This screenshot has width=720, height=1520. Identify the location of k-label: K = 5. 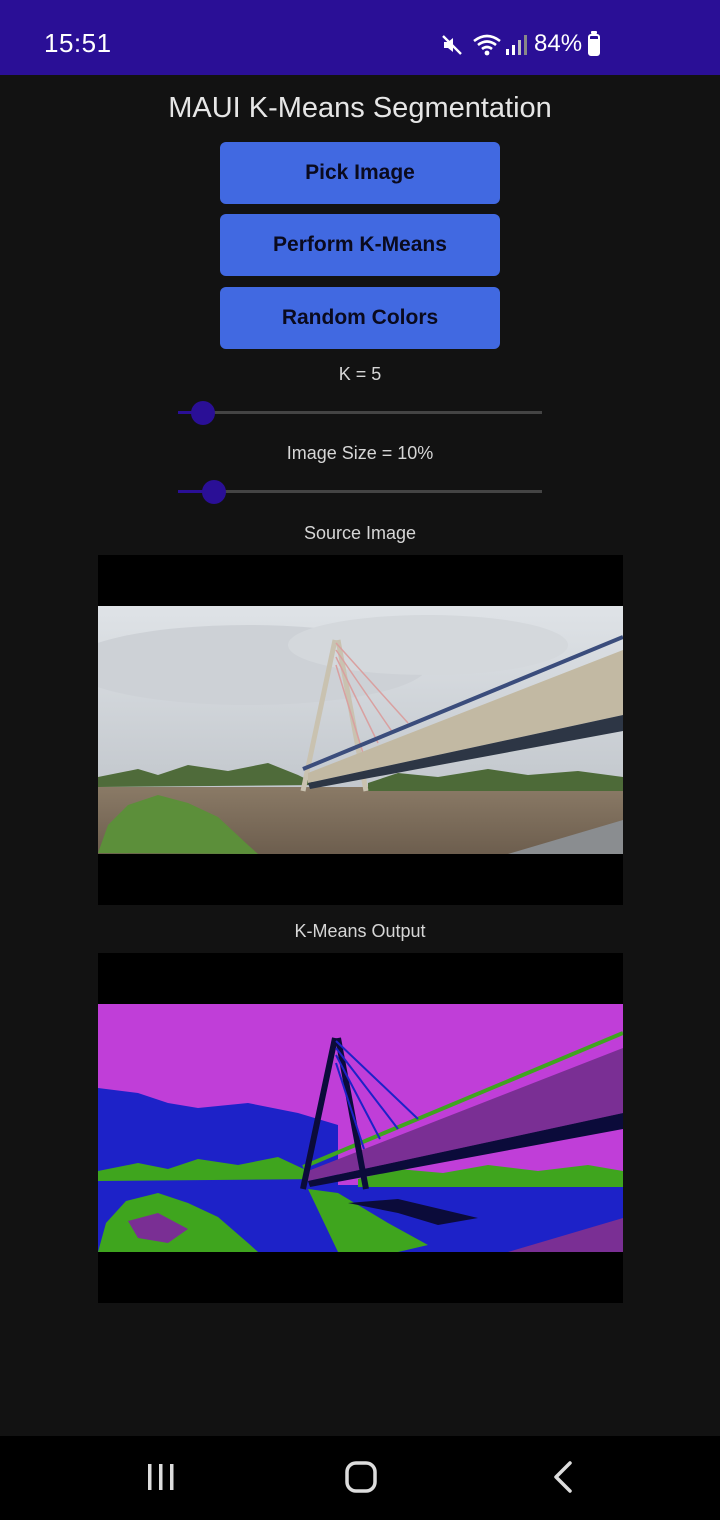
(360, 374).